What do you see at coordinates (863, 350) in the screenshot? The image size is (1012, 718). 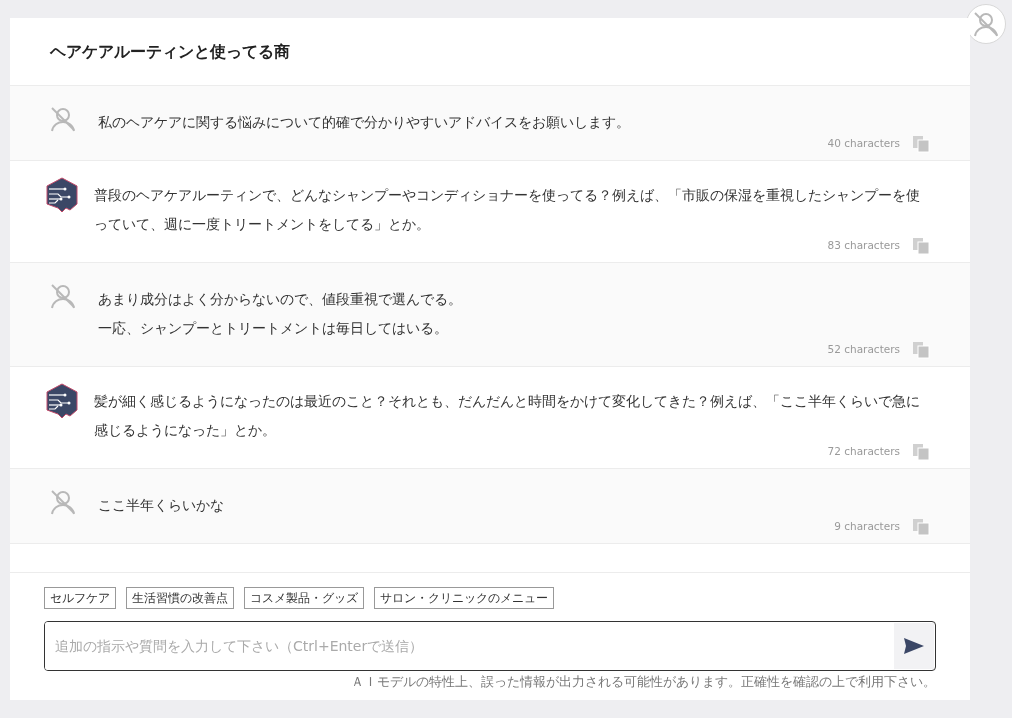 I see `character-count: 52 characters` at bounding box center [863, 350].